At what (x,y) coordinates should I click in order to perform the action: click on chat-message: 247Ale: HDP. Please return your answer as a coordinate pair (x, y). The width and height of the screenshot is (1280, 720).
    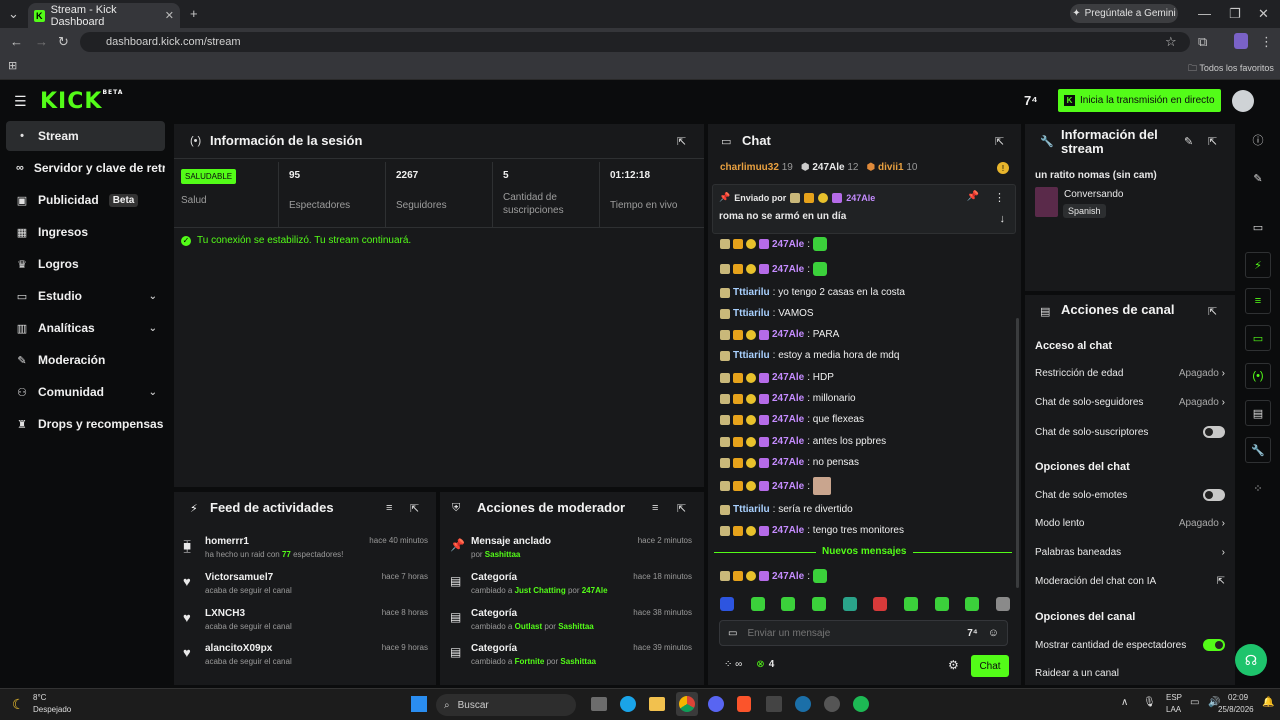
    Looking at the image, I should click on (777, 377).